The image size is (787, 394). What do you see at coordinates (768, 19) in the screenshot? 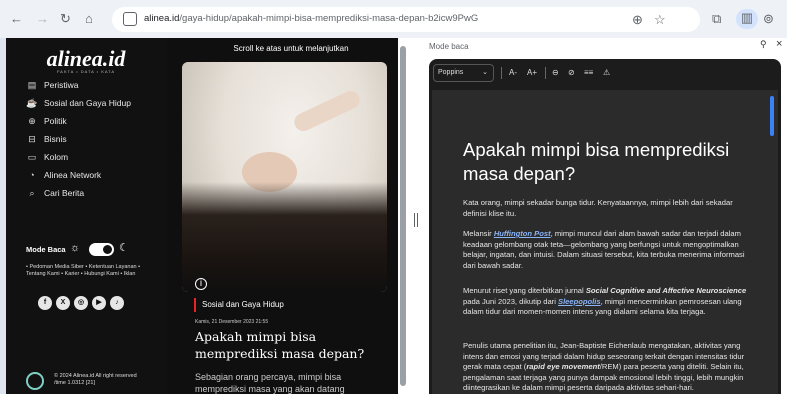
I see `tab-search-icon: ⊚` at bounding box center [768, 19].